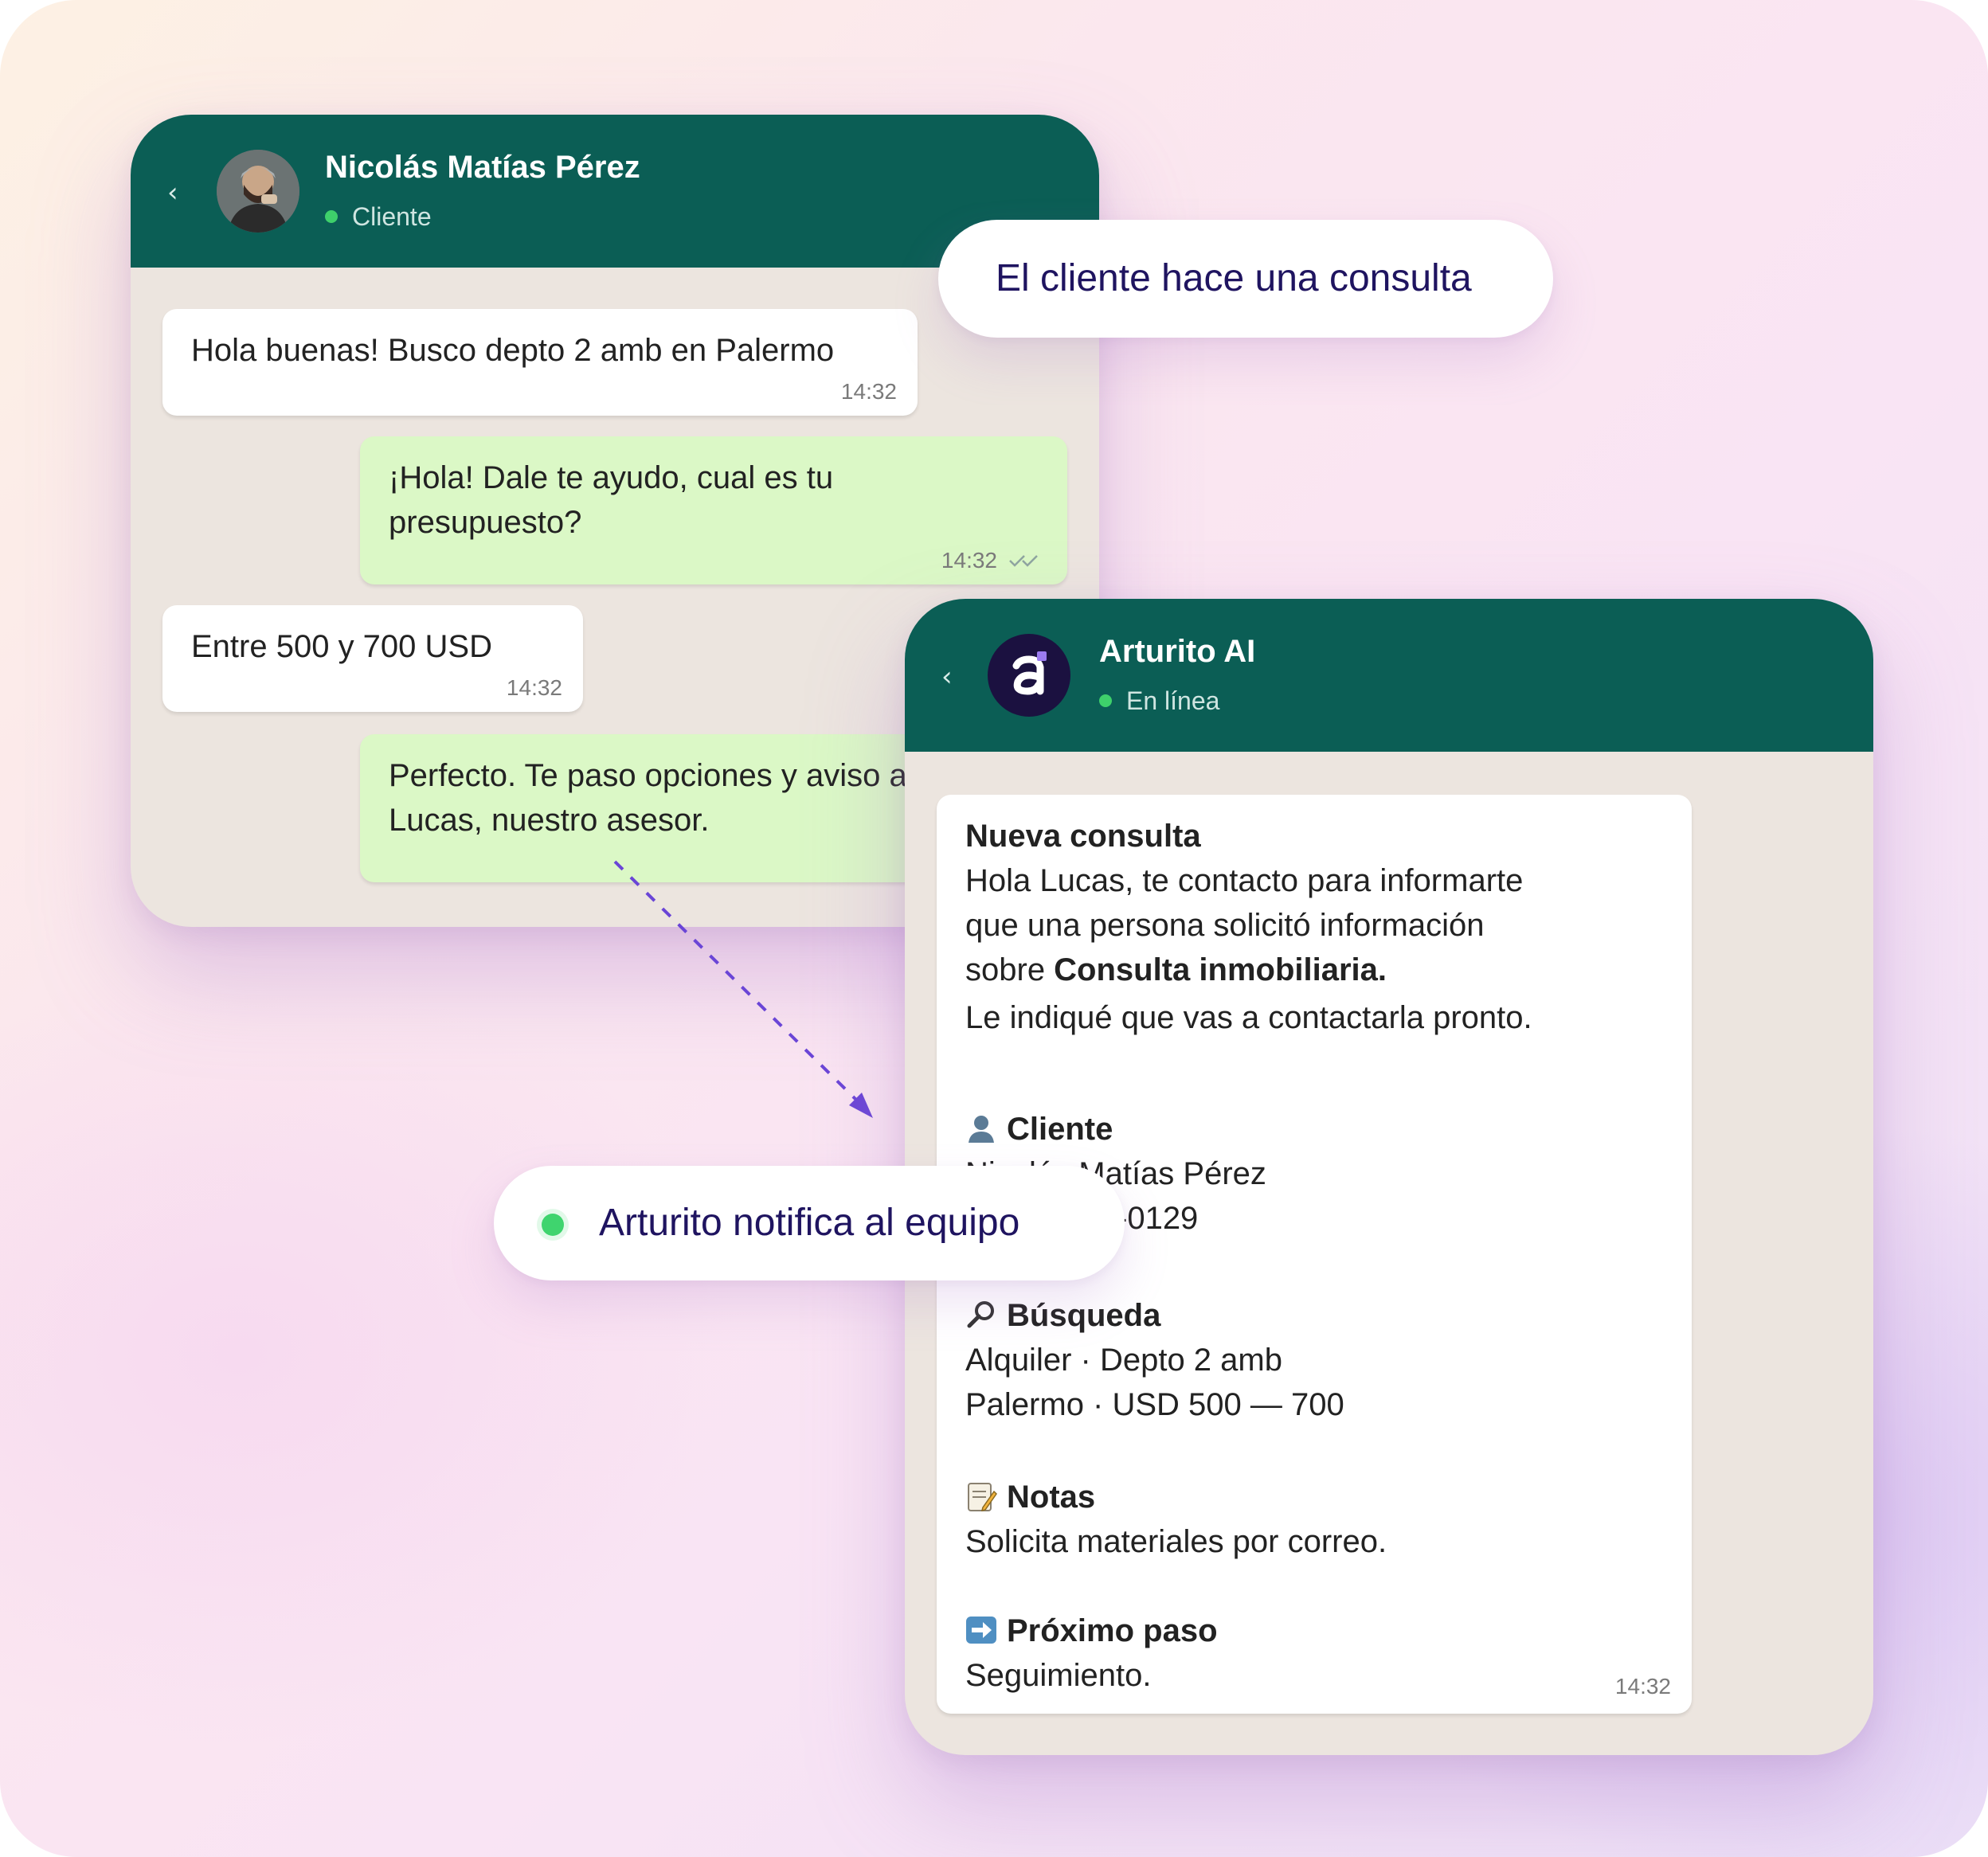  I want to click on next-step-text: Seguimiento., so click(1058, 1675).